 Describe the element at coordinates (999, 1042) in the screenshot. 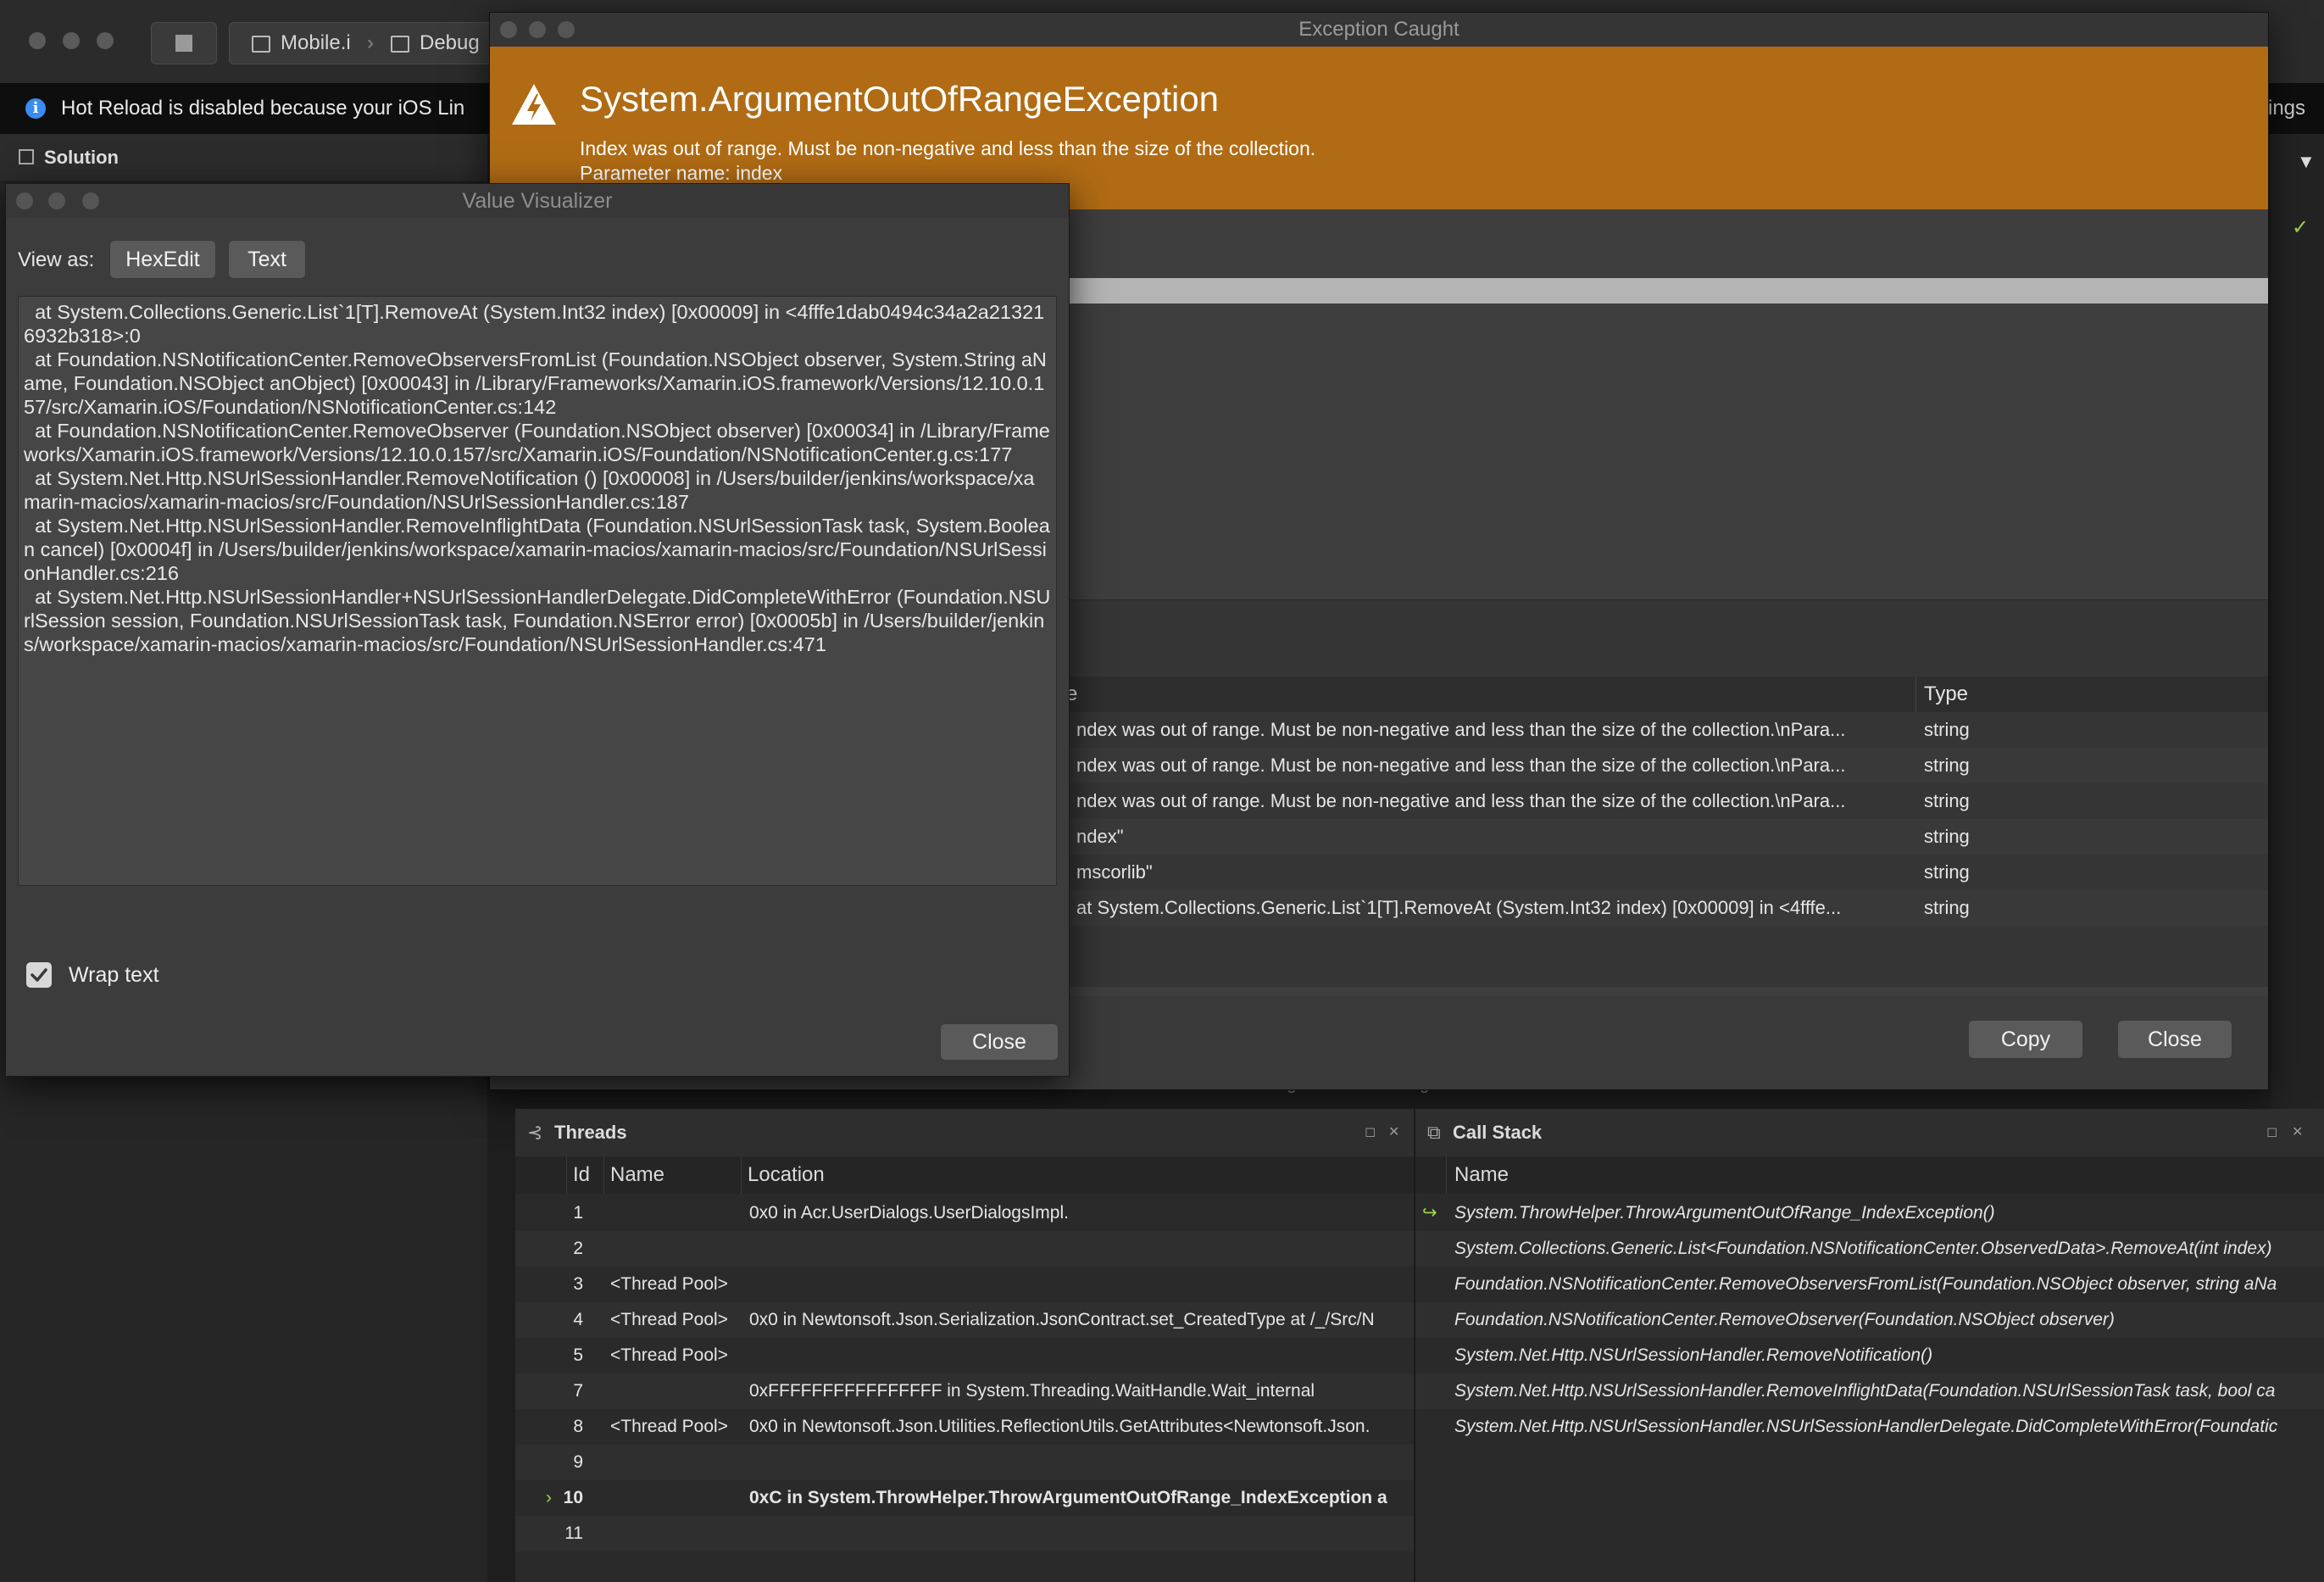

I see `visualizer-close-button: Close` at that location.